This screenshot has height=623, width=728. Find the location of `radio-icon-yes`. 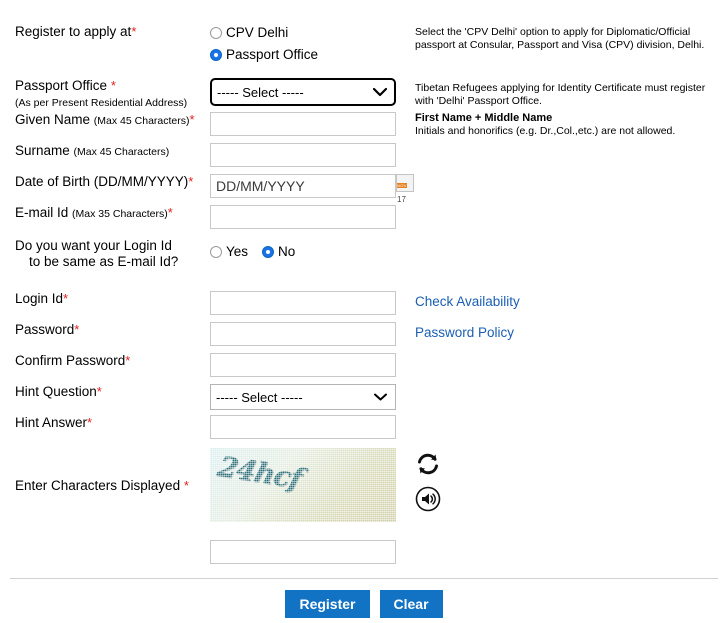

radio-icon-yes is located at coordinates (216, 252).